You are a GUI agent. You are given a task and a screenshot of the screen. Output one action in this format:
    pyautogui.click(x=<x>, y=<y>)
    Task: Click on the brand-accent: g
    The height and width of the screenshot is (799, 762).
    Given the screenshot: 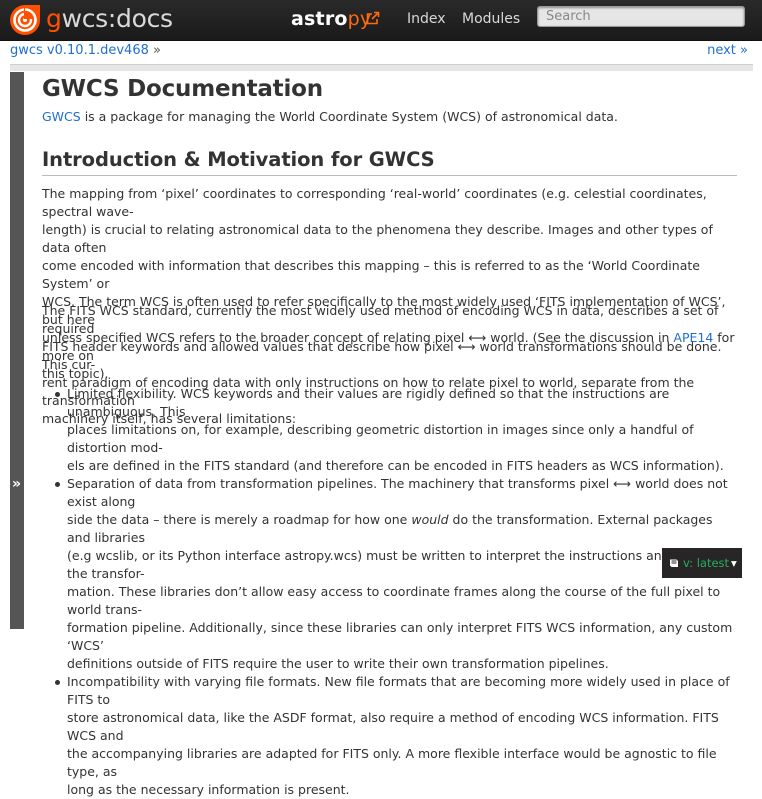 What is the action you would take?
    pyautogui.click(x=54, y=18)
    